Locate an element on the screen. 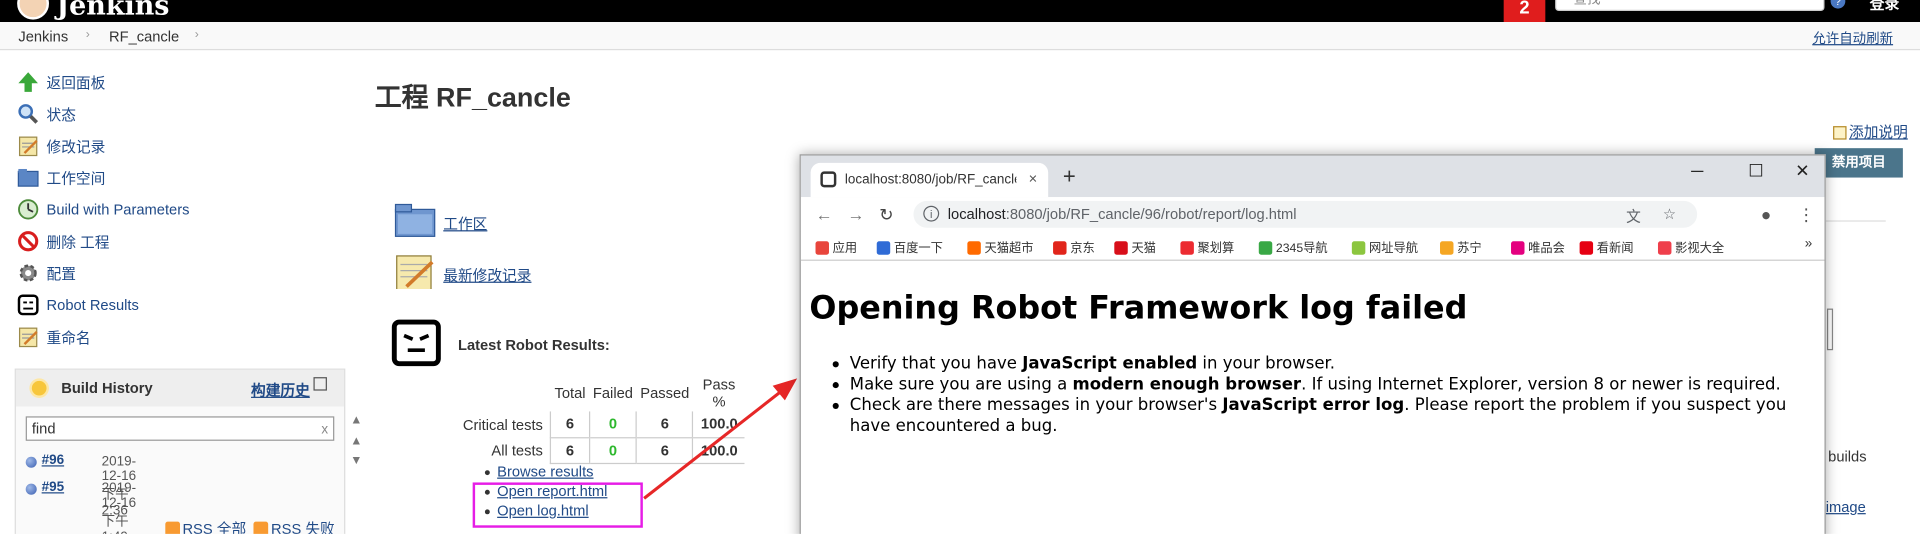 This screenshot has height=534, width=1920. bookmark-item: 2345导航 is located at coordinates (1293, 247).